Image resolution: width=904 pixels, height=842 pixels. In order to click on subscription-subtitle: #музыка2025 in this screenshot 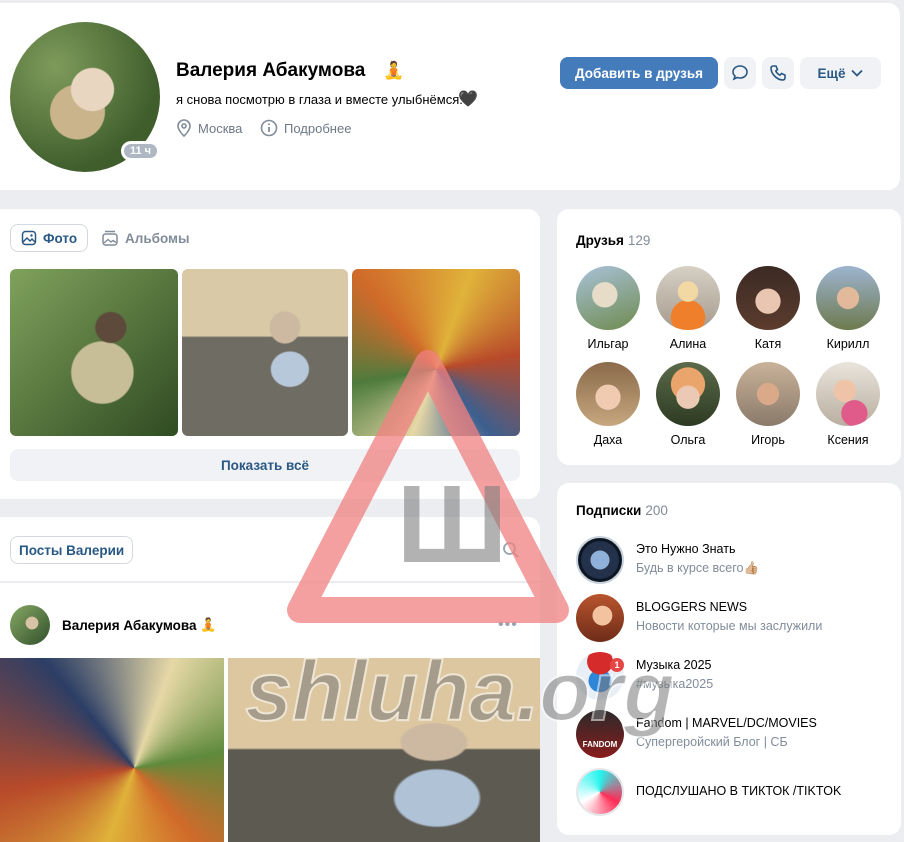, I will do `click(675, 684)`.